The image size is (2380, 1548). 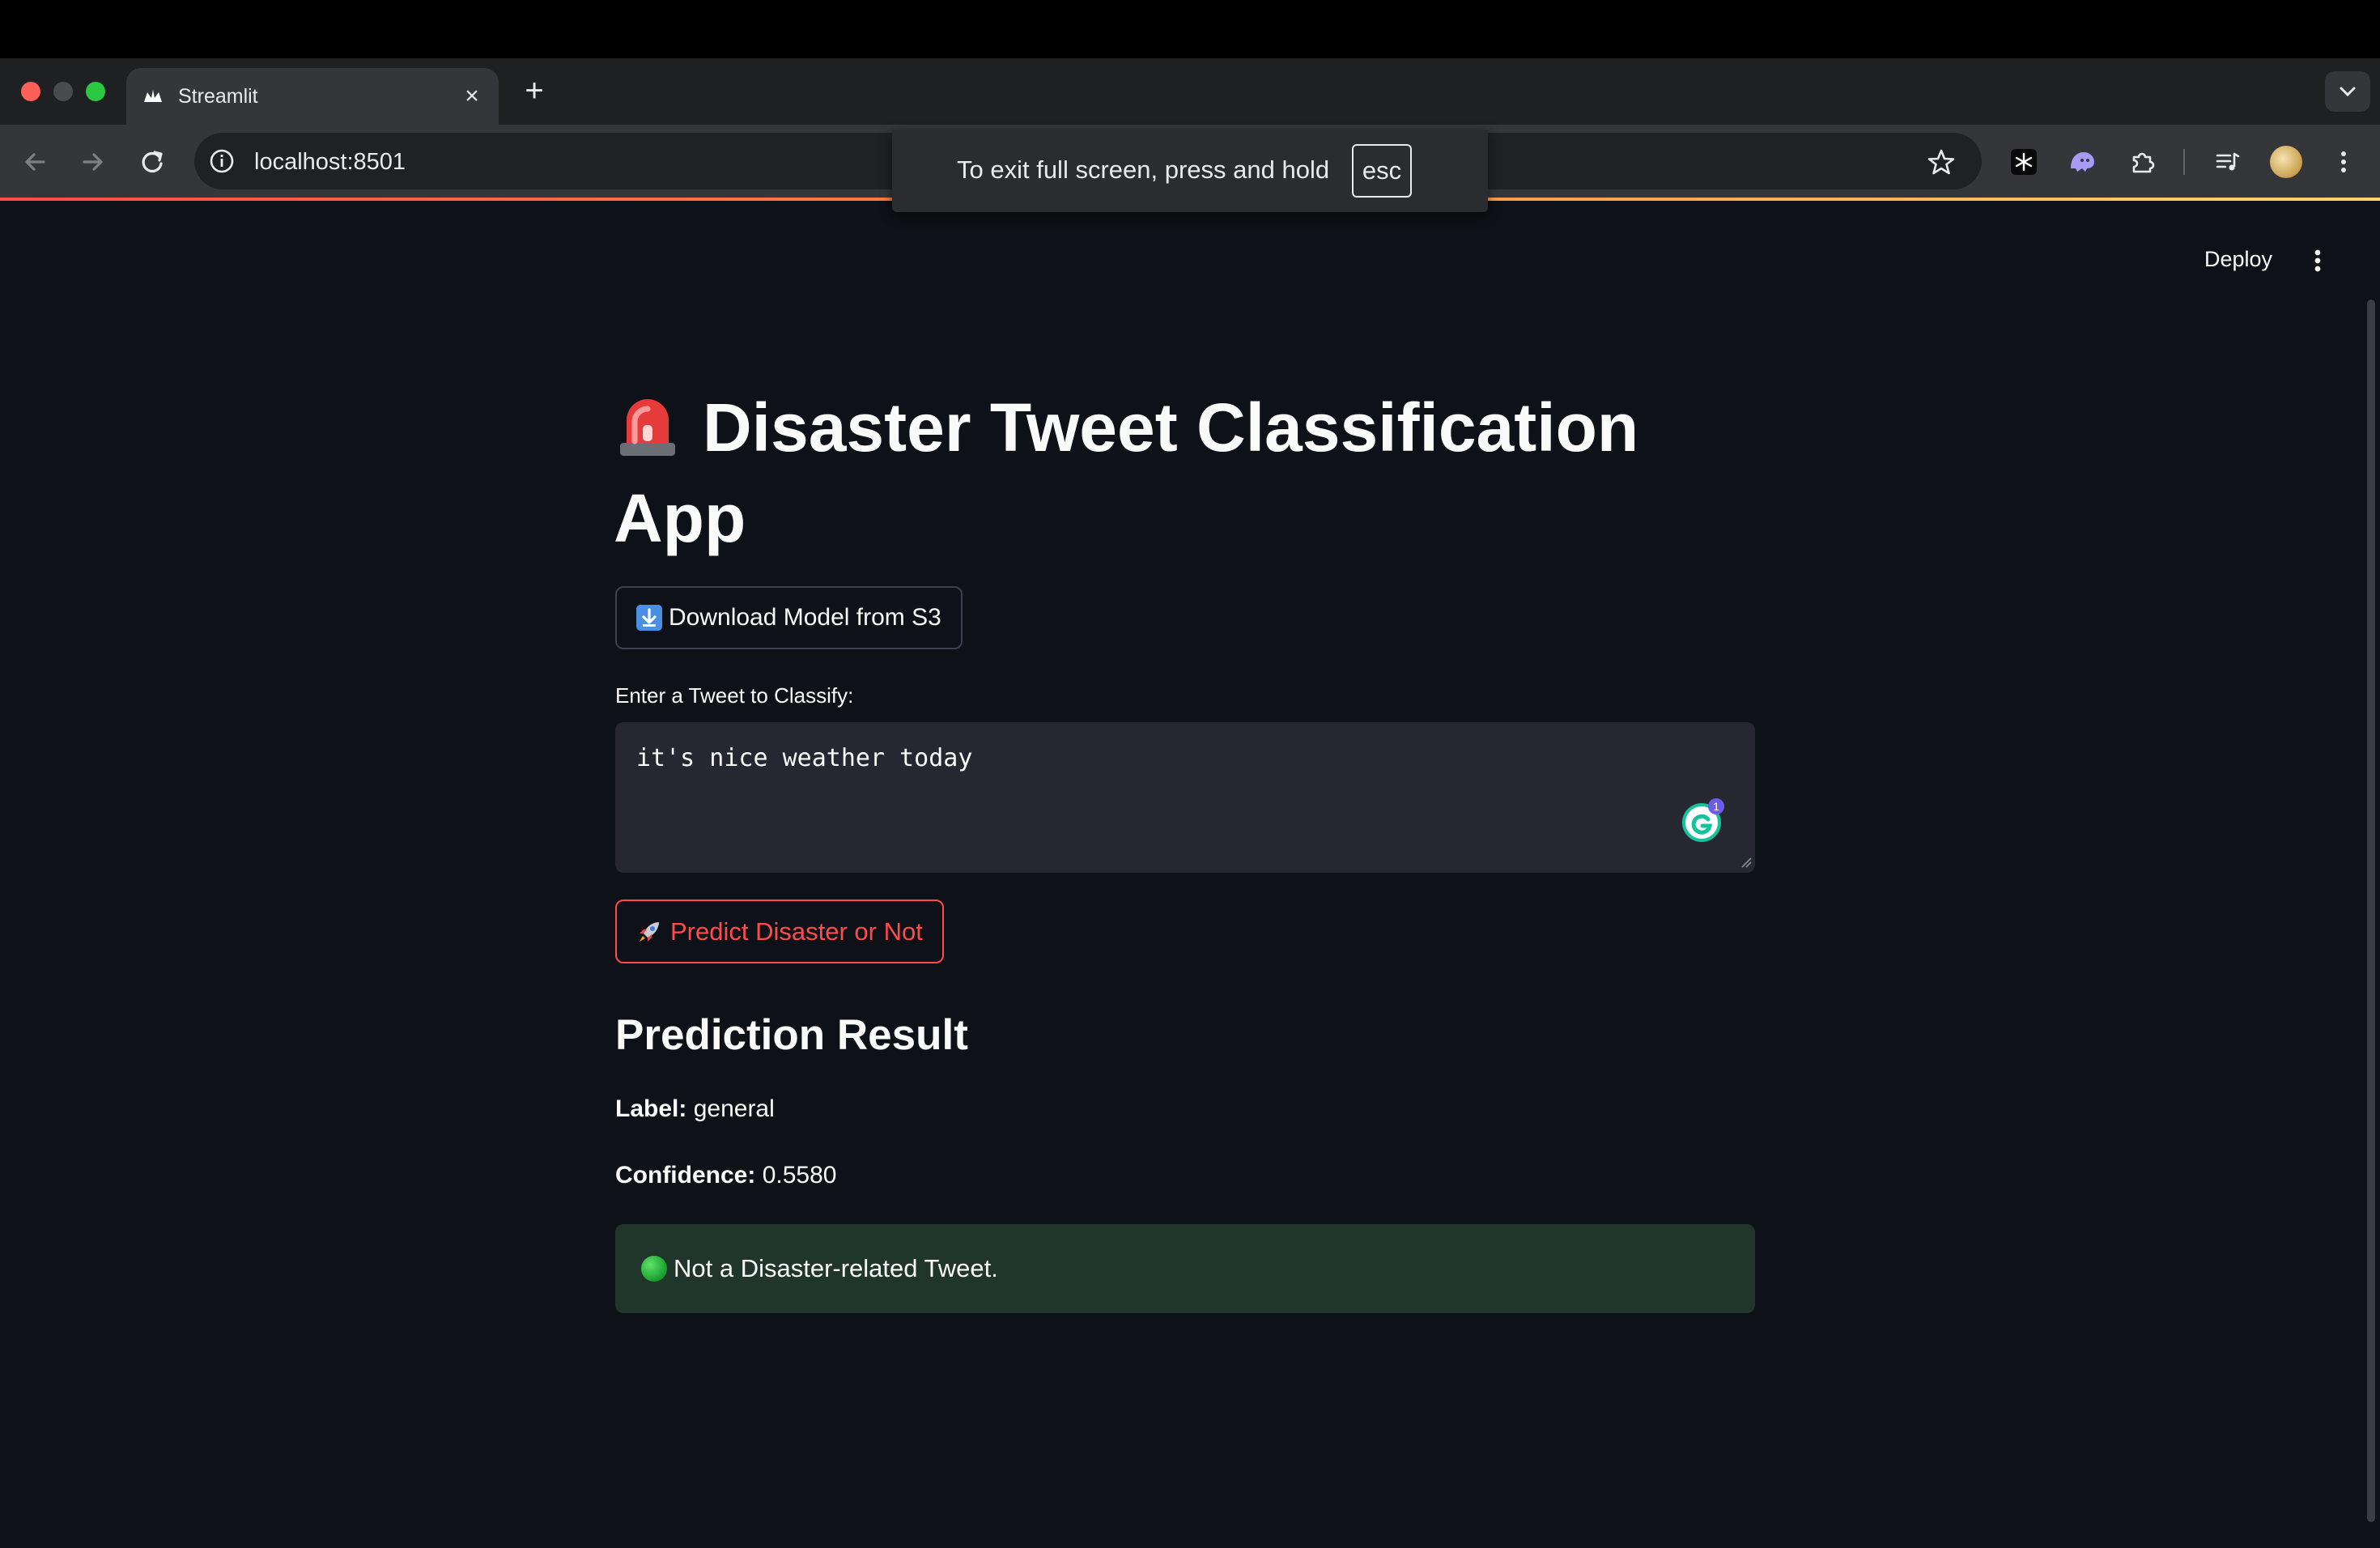 What do you see at coordinates (647, 427) in the screenshot?
I see `siren-emoji-icon` at bounding box center [647, 427].